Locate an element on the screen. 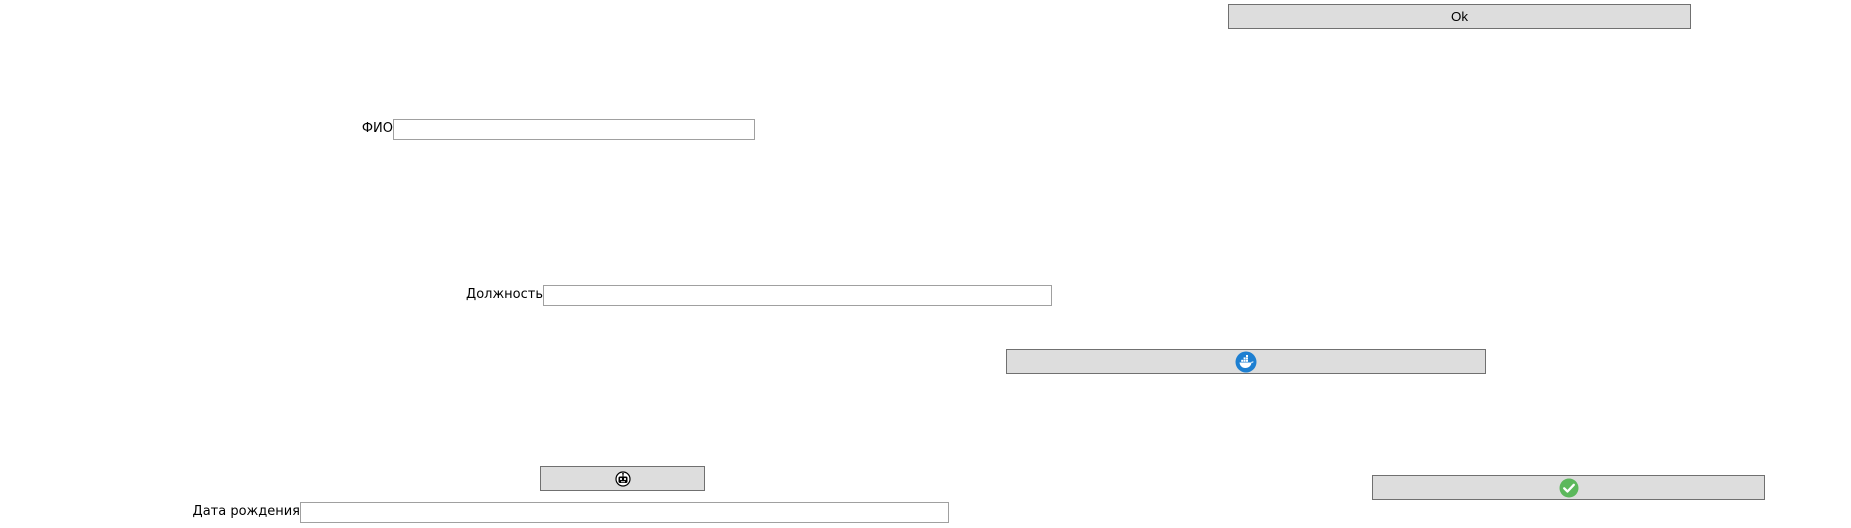 The image size is (1851, 528). docker-button is located at coordinates (1246, 361).